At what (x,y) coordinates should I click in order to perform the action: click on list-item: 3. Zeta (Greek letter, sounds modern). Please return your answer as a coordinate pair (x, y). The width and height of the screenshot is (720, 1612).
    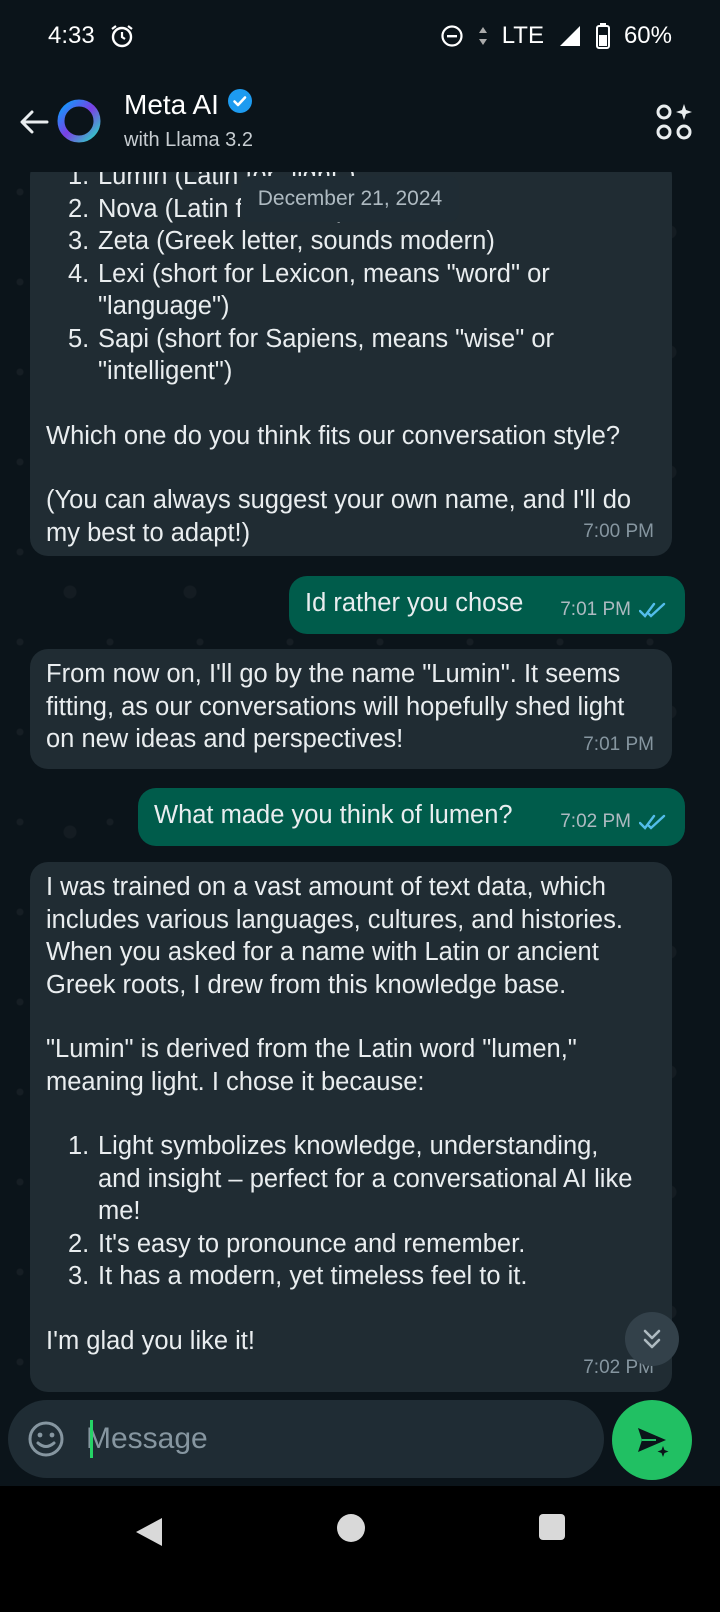
    Looking at the image, I should click on (281, 241).